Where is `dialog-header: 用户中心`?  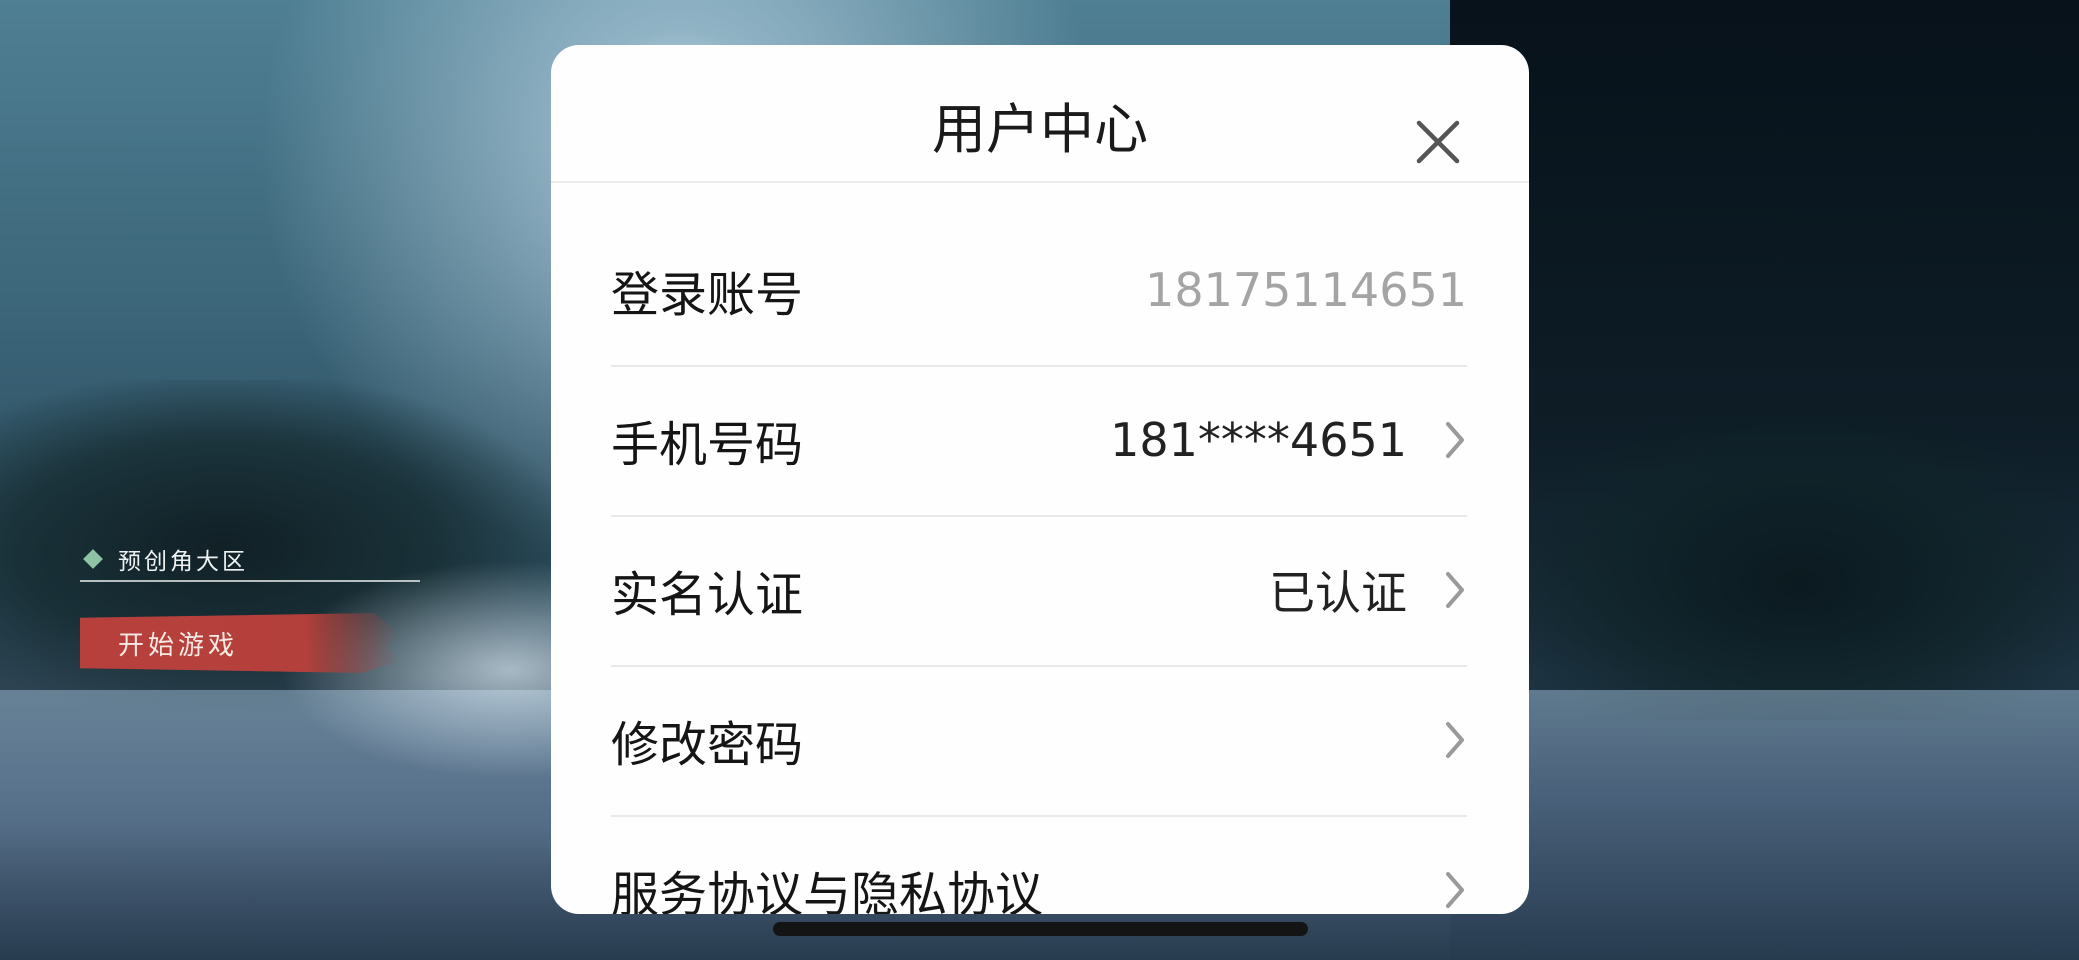 dialog-header: 用户中心 is located at coordinates (1040, 114).